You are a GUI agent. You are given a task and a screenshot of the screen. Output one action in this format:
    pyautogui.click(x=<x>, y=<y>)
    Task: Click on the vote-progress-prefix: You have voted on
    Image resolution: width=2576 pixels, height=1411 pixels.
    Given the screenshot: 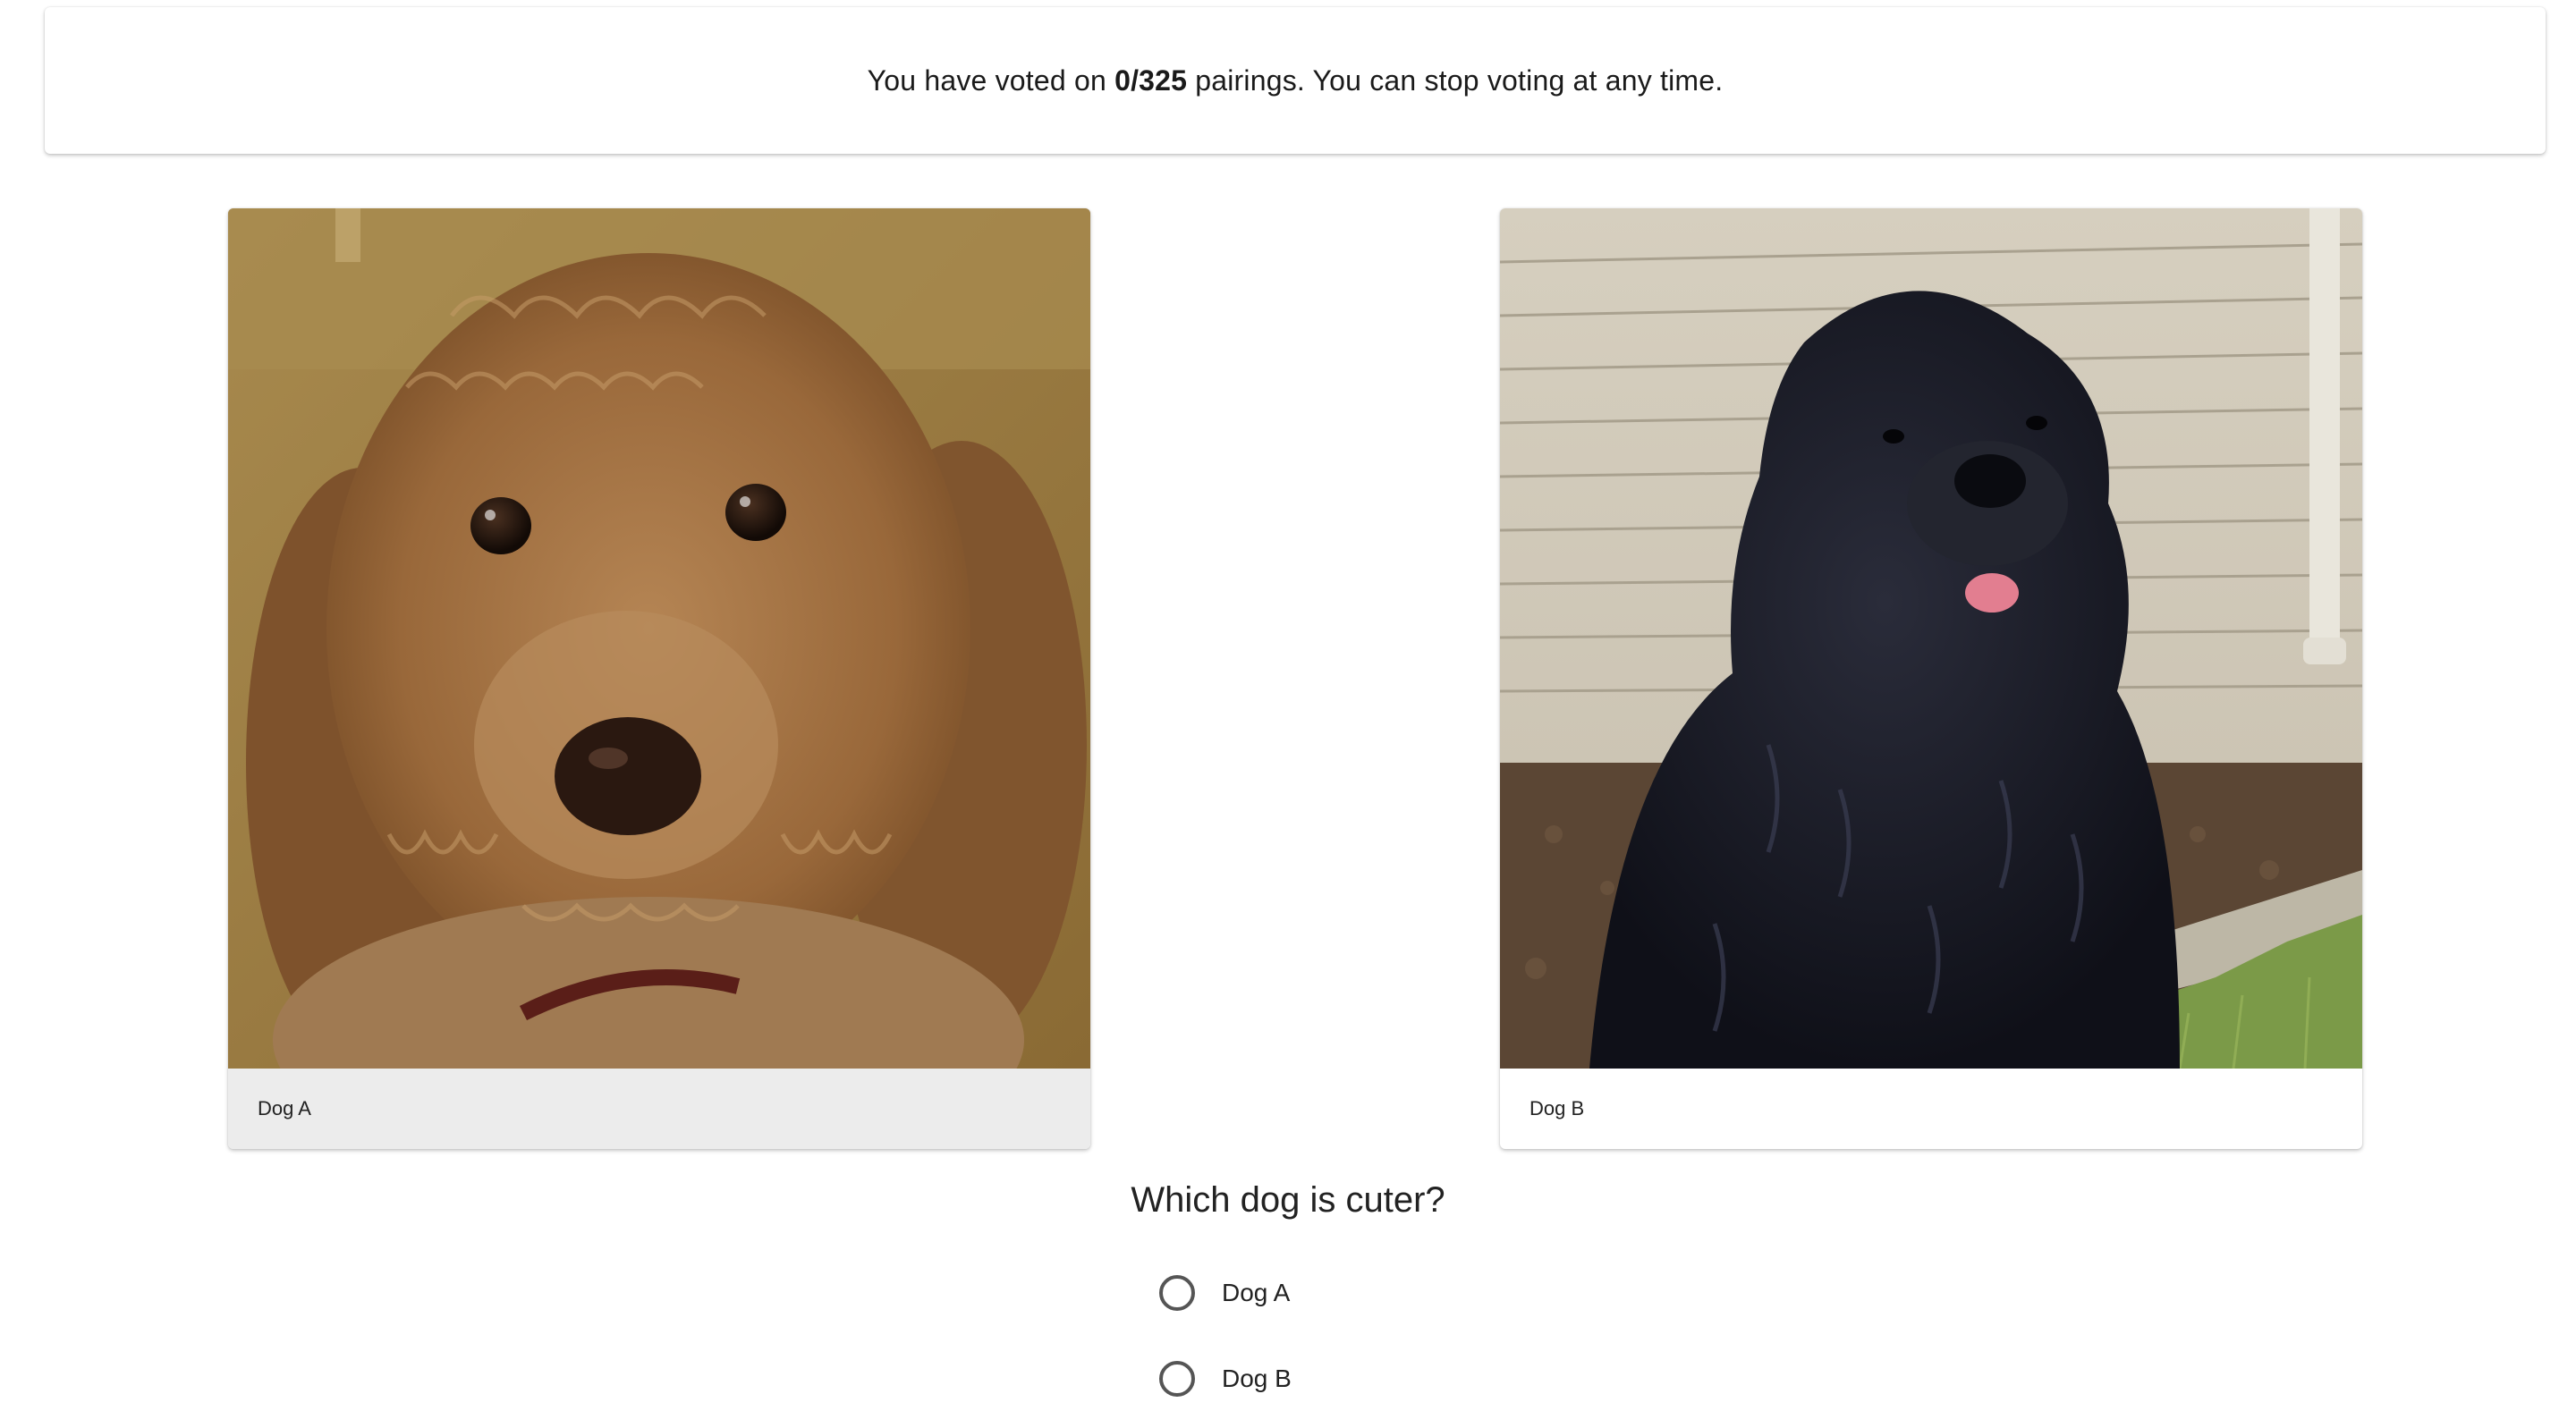 What is the action you would take?
    pyautogui.click(x=991, y=80)
    